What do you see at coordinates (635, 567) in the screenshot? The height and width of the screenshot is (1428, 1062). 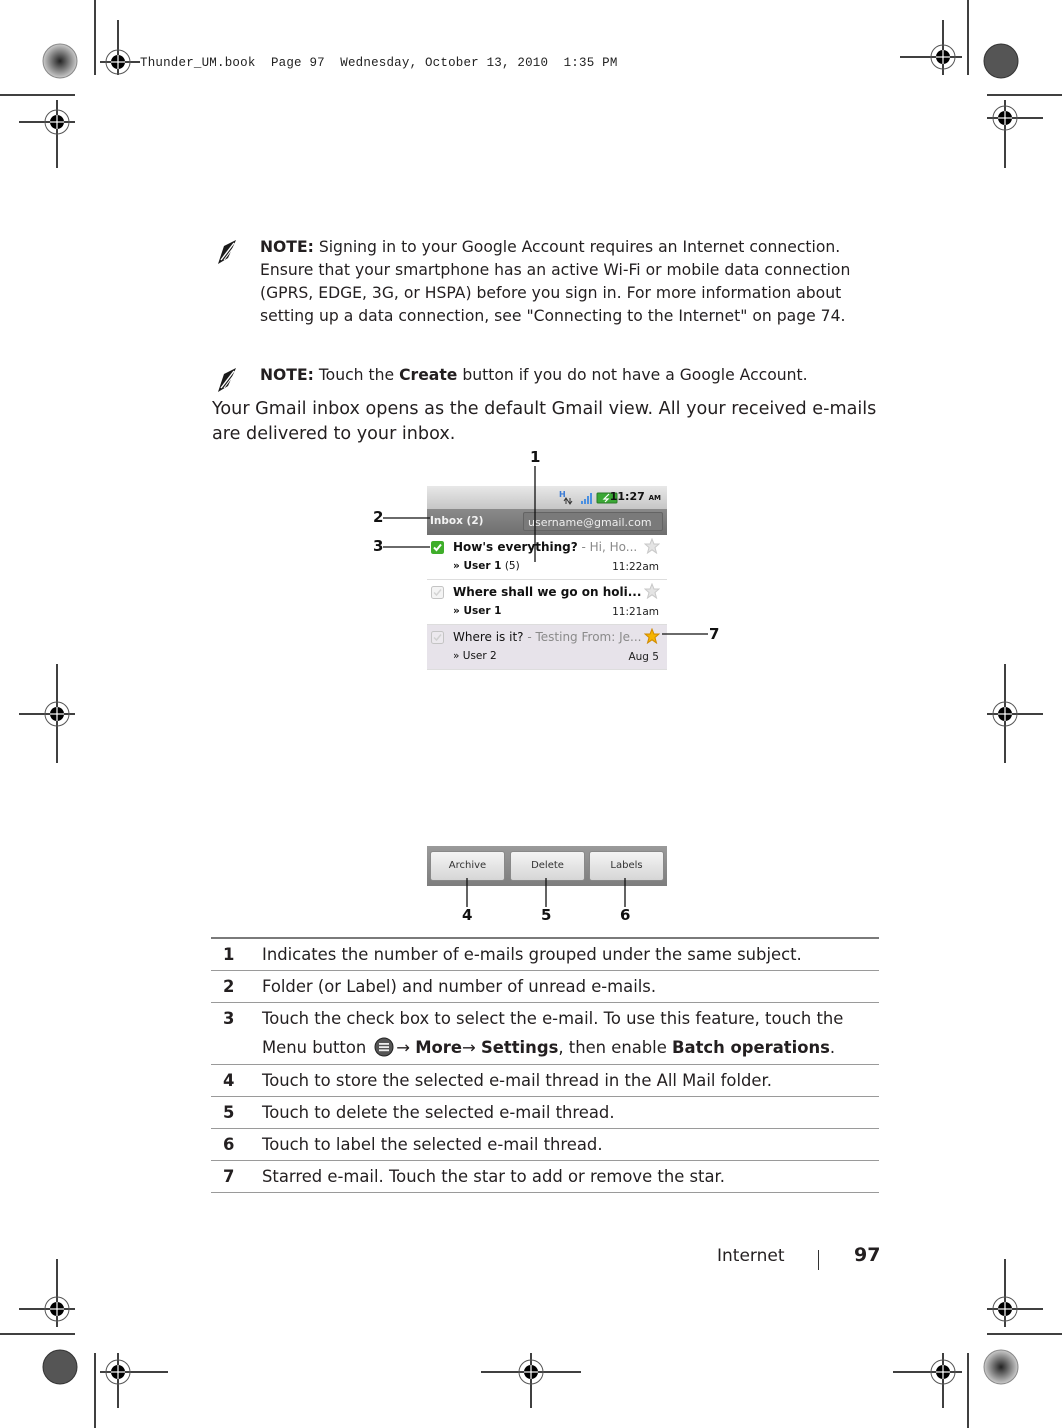 I see `email-date: 11:22am` at bounding box center [635, 567].